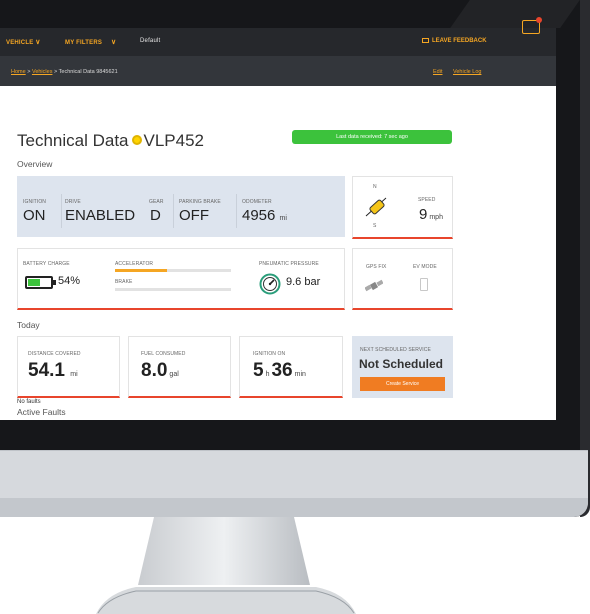 Image resolution: width=590 pixels, height=614 pixels. I want to click on battery-label: BATTERY CHARGE, so click(46, 264).